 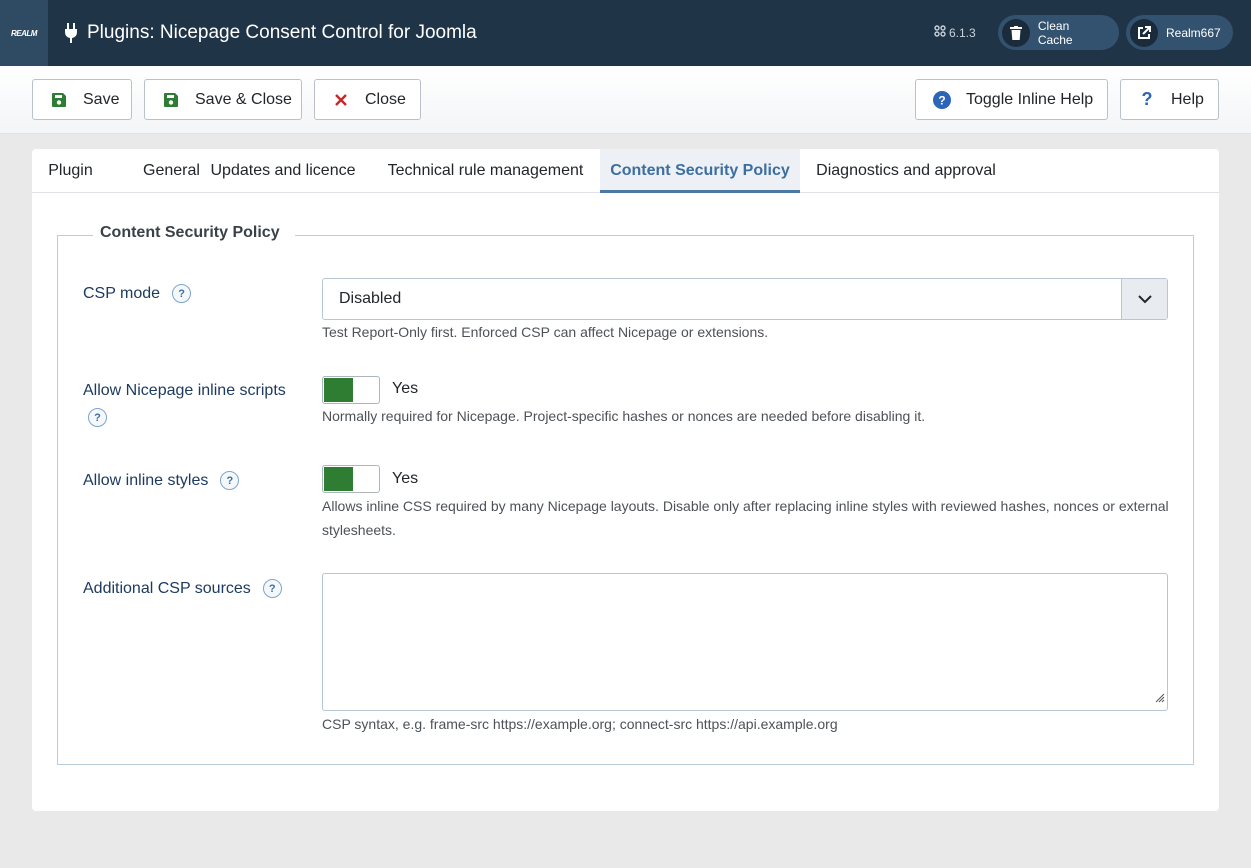 What do you see at coordinates (745, 642) in the screenshot?
I see `additional-sources-textarea` at bounding box center [745, 642].